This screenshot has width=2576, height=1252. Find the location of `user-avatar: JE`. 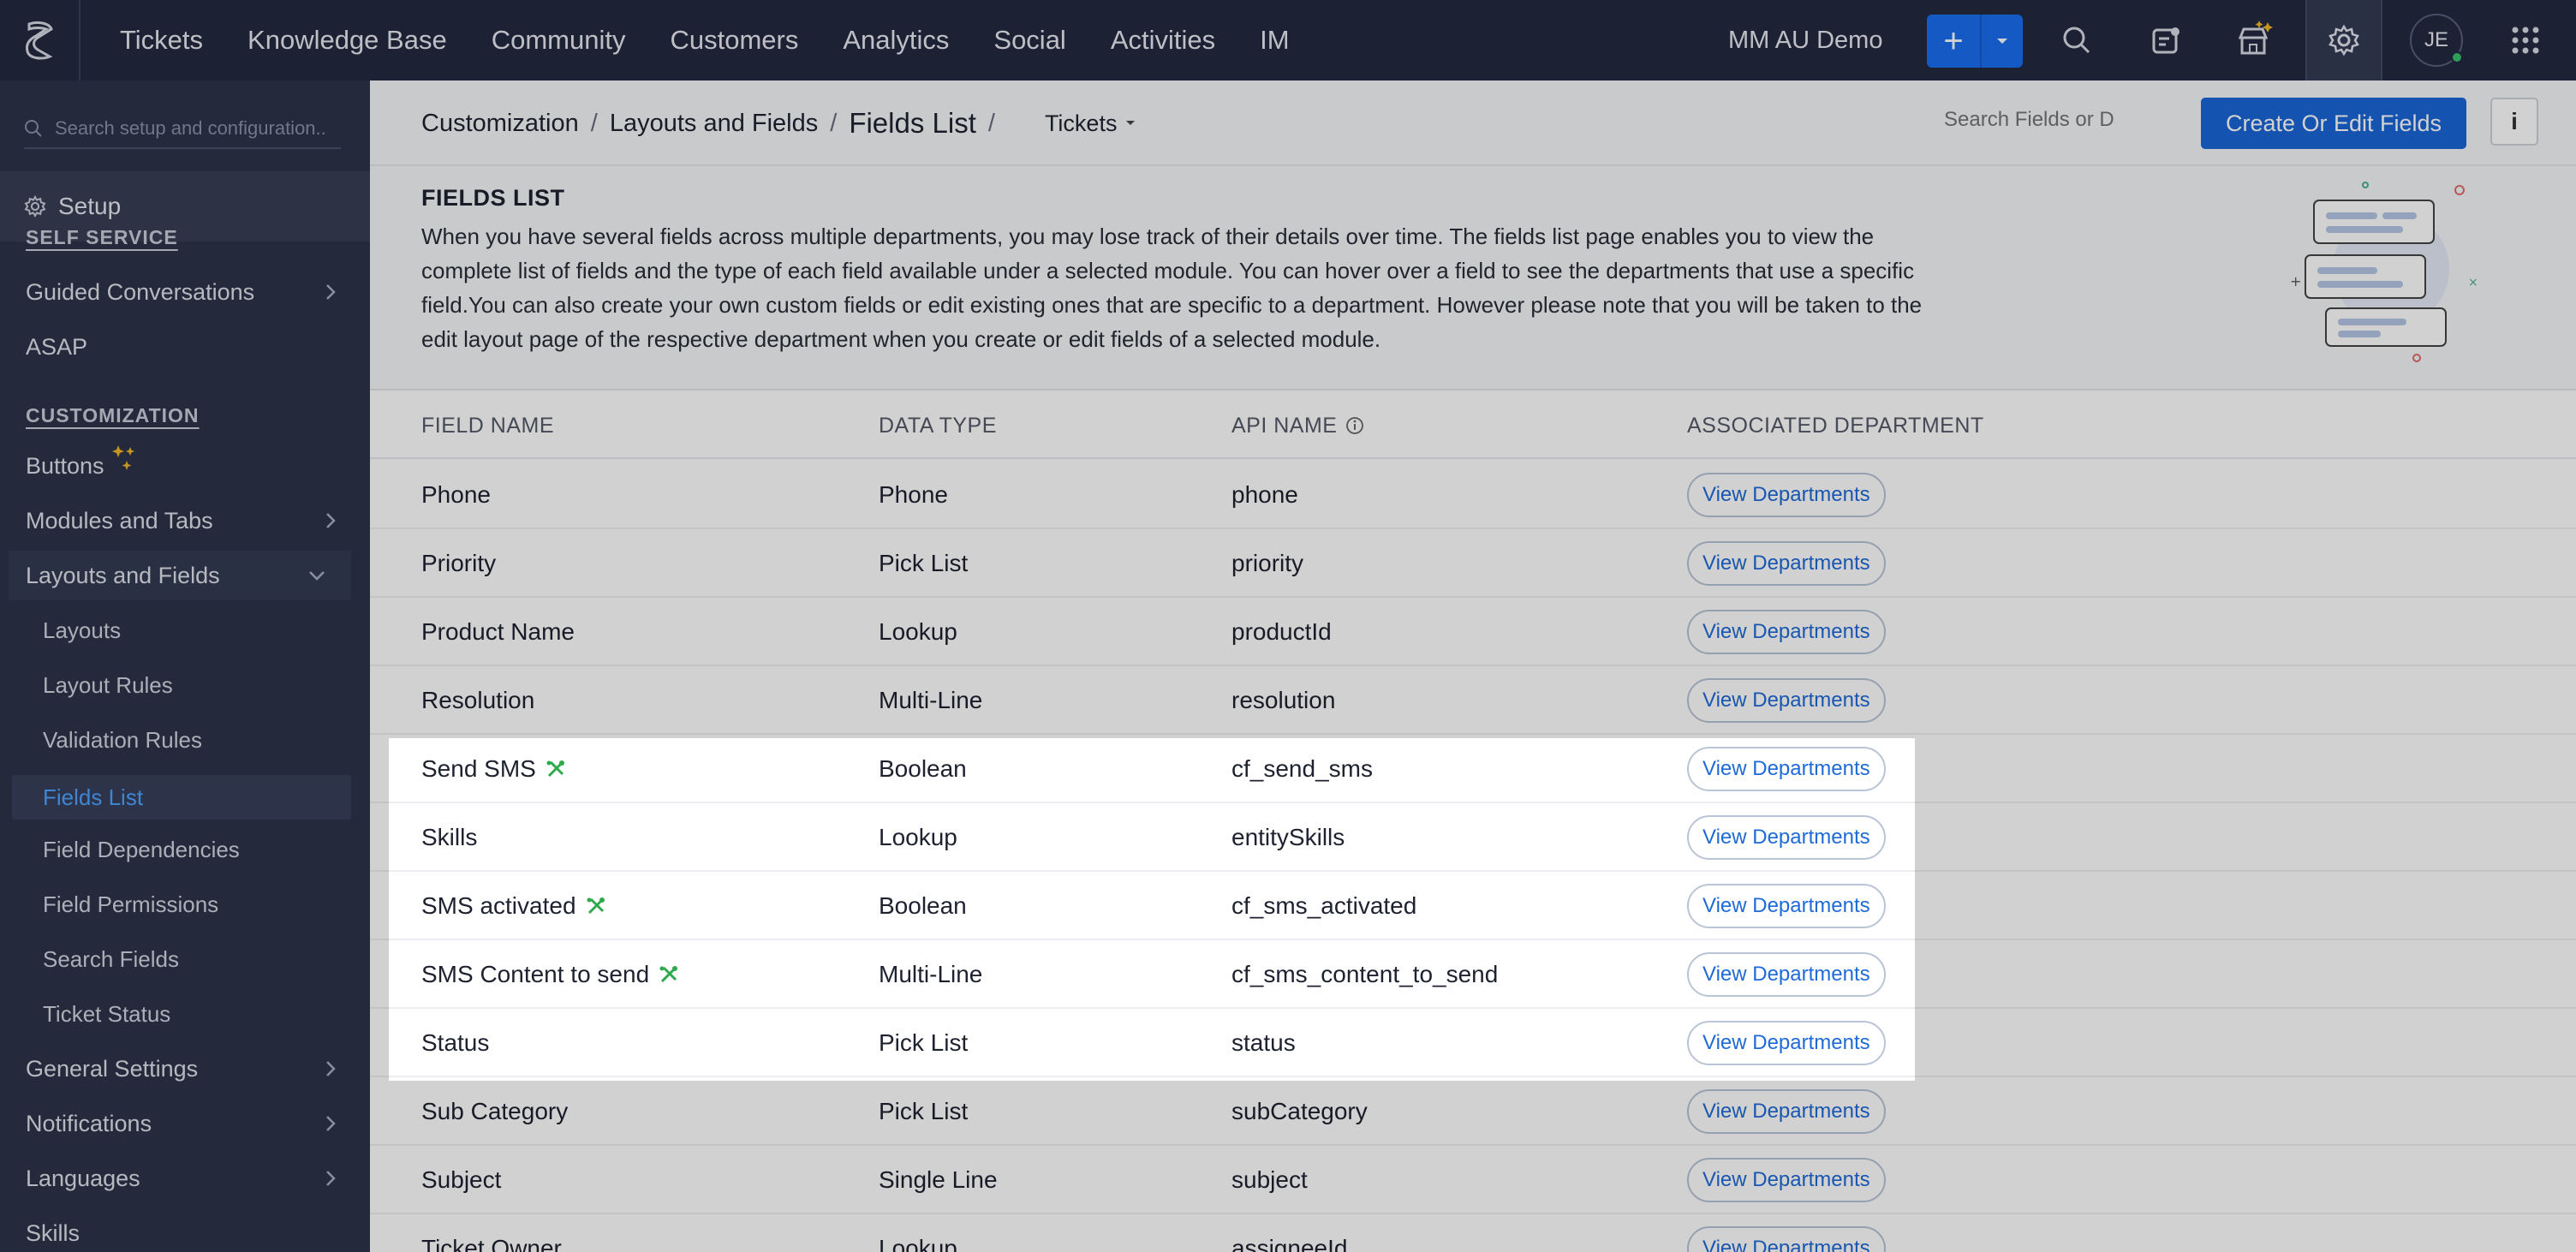

user-avatar: JE is located at coordinates (2436, 40).